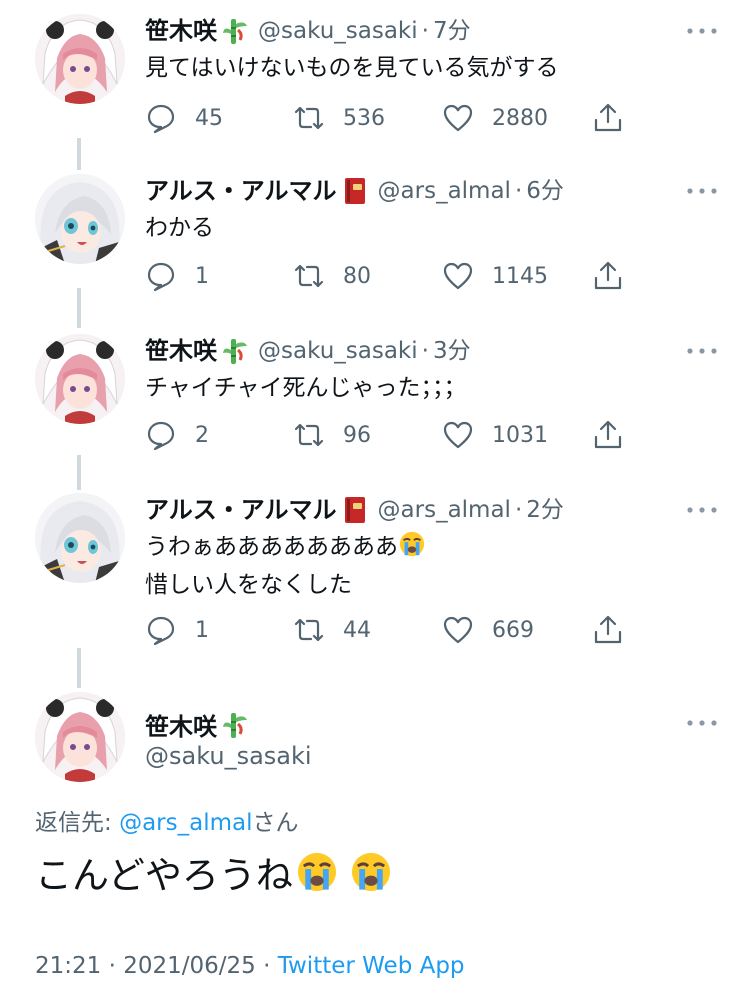 This screenshot has width=750, height=1000. I want to click on retweet-button: 536, so click(339, 118).